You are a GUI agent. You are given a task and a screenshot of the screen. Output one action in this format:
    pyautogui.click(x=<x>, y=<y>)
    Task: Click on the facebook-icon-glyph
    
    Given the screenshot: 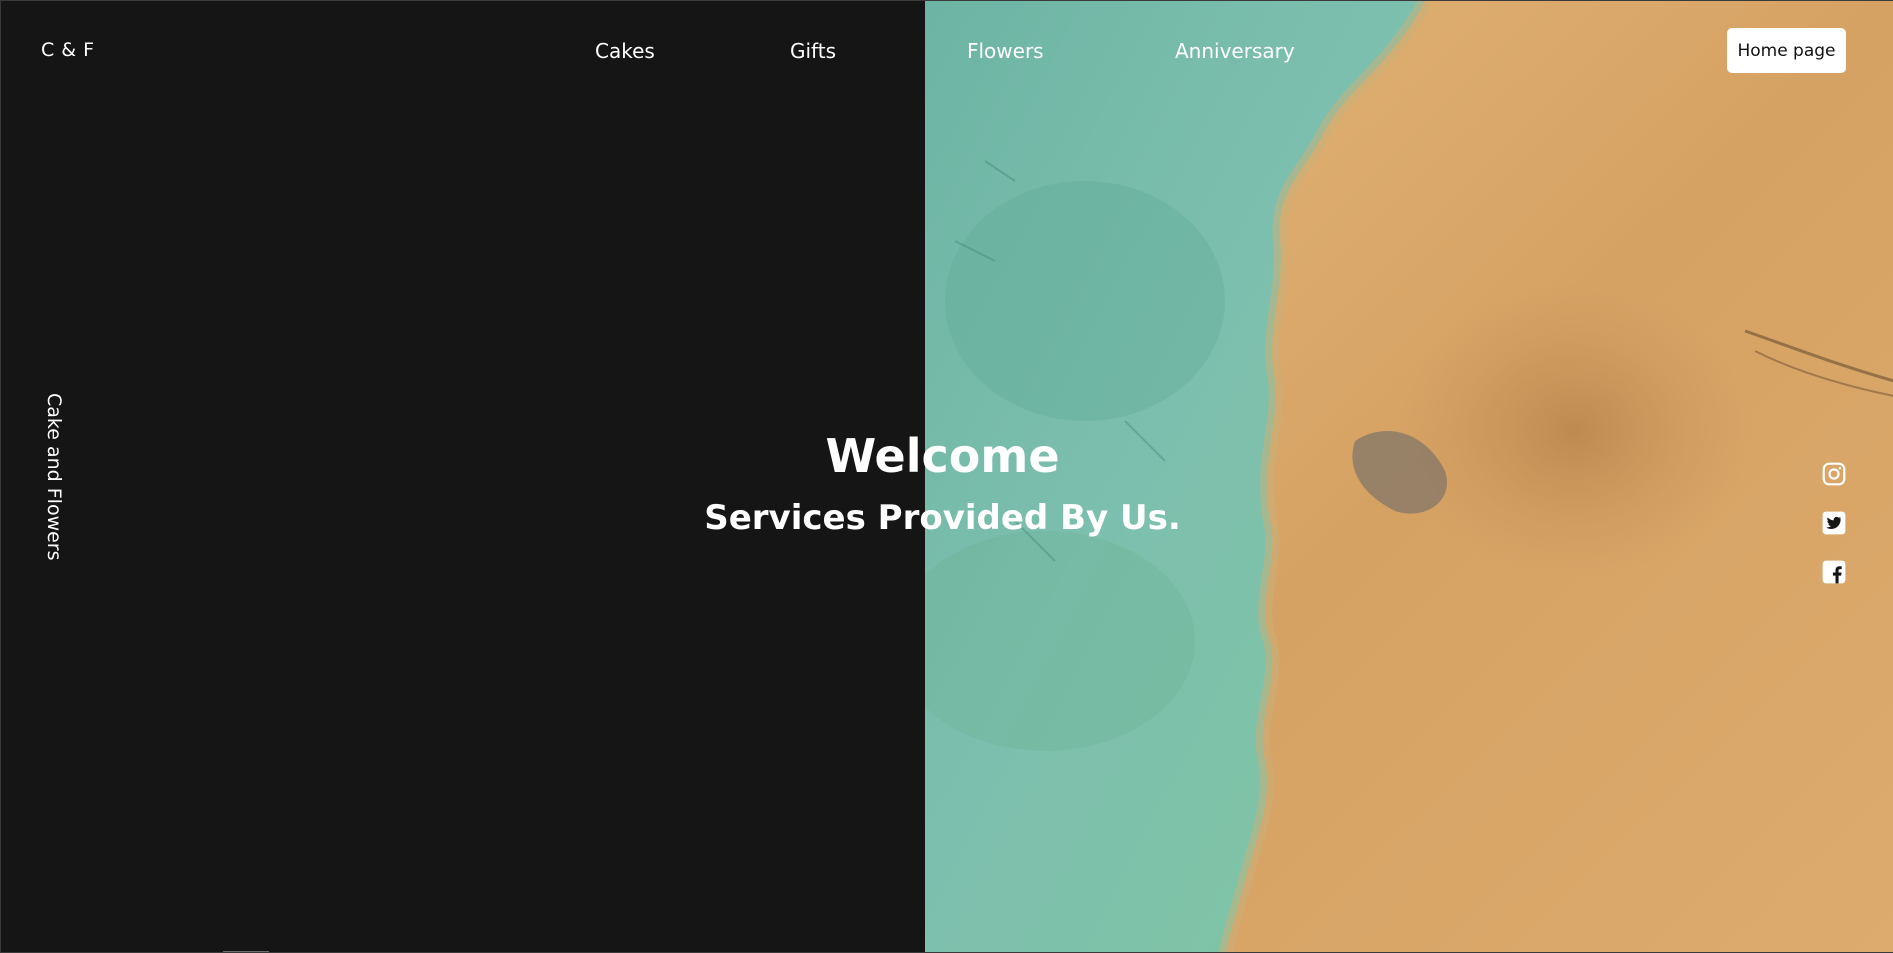 What is the action you would take?
    pyautogui.click(x=1834, y=572)
    